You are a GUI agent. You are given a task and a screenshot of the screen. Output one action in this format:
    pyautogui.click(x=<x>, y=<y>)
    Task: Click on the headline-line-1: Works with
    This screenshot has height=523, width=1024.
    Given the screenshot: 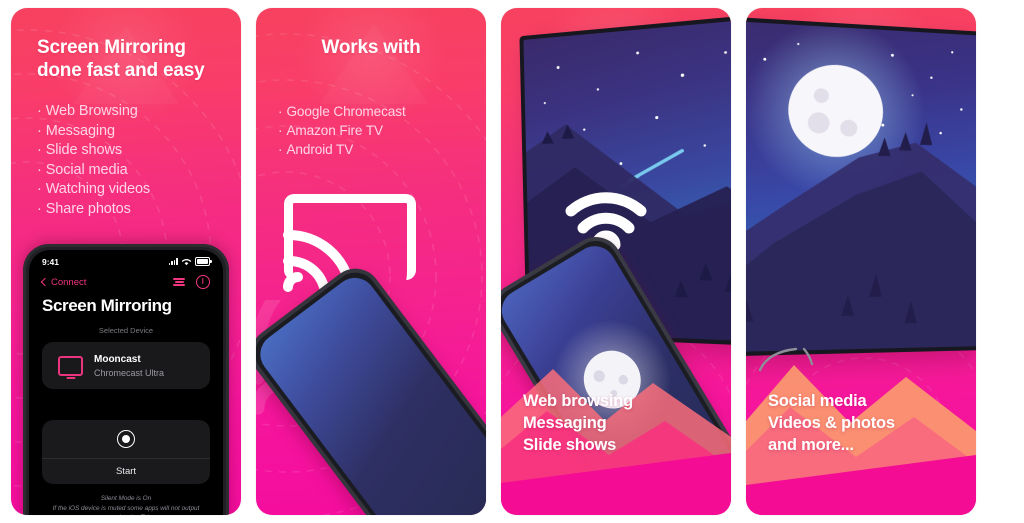 What is the action you would take?
    pyautogui.click(x=371, y=47)
    